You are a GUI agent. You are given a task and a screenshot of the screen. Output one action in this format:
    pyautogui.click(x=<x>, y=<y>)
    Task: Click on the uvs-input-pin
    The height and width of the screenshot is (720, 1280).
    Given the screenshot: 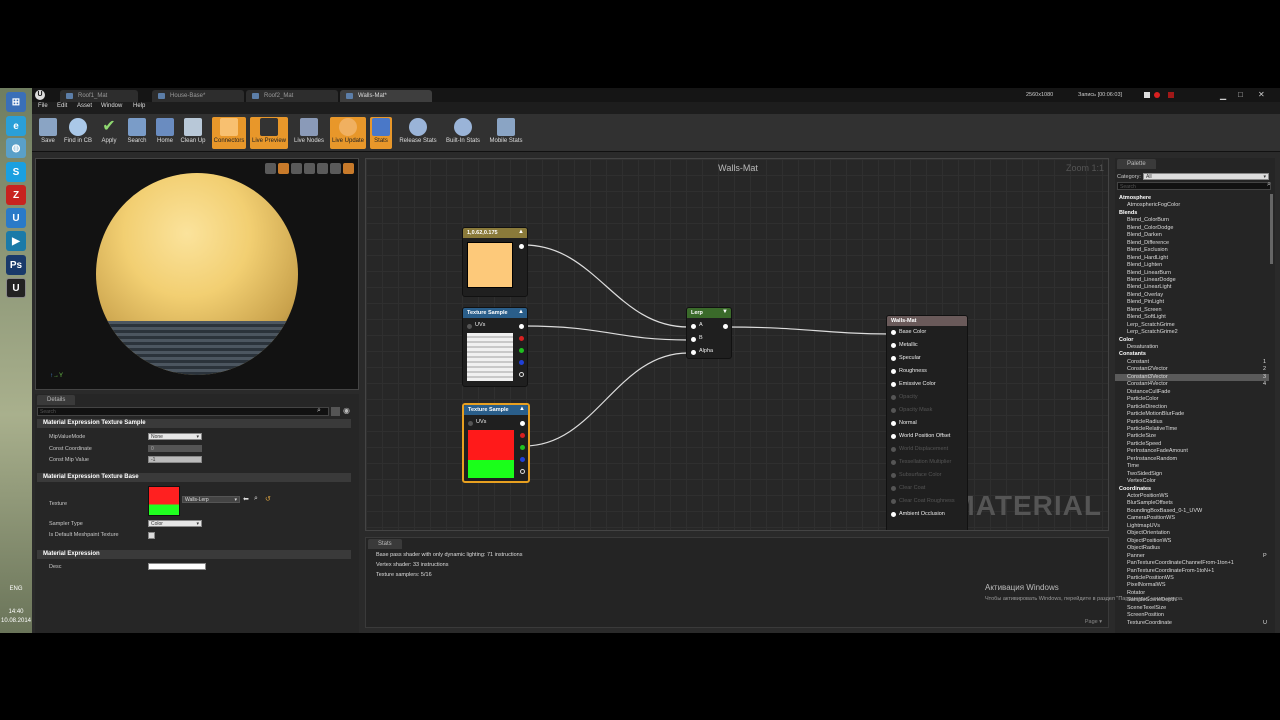 What is the action you would take?
    pyautogui.click(x=469, y=326)
    